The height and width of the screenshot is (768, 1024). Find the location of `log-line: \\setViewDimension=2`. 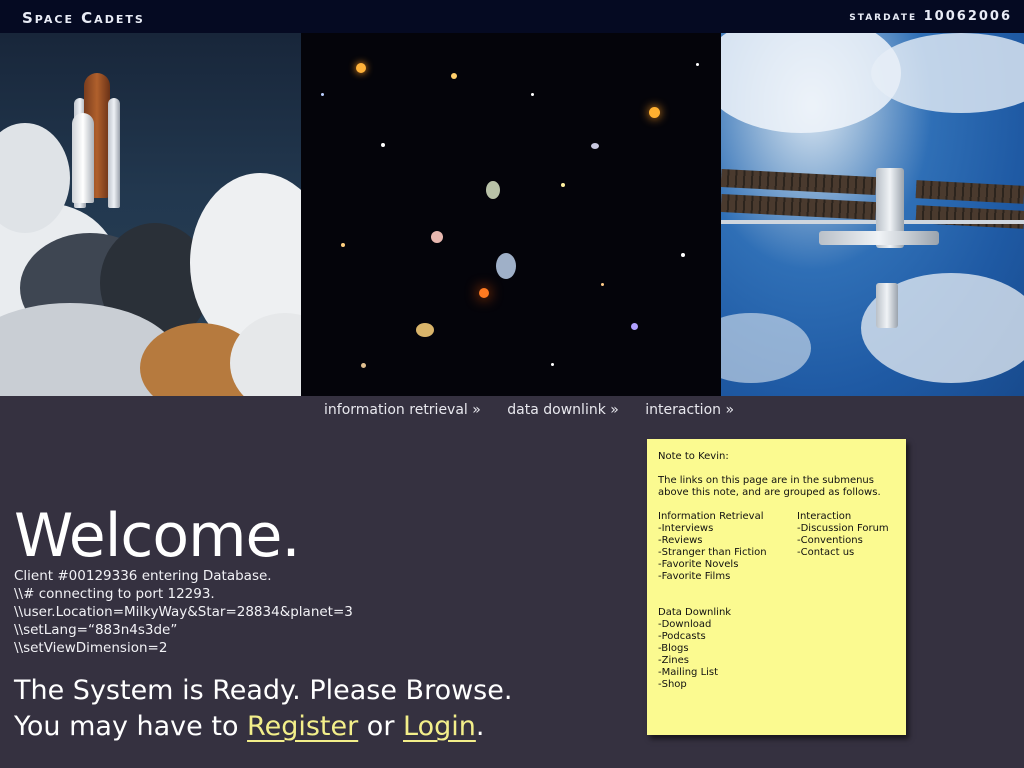

log-line: \\setViewDimension=2 is located at coordinates (91, 648).